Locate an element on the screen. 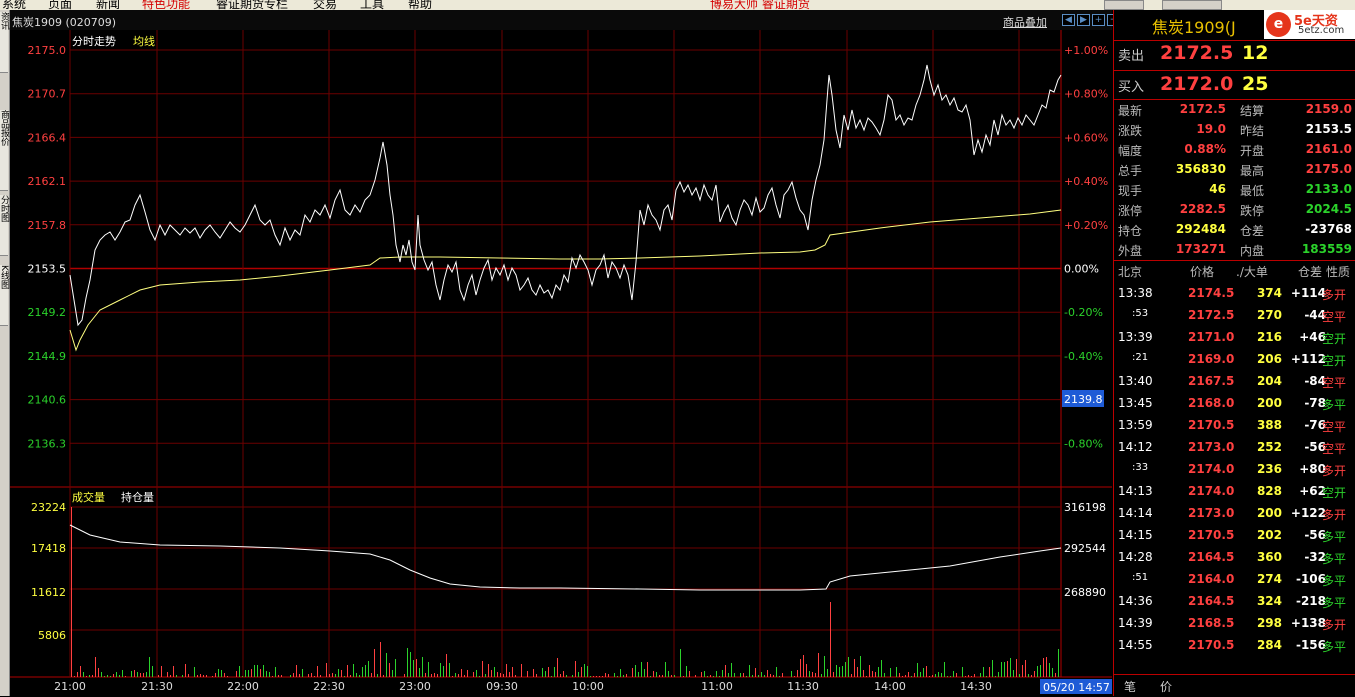 This screenshot has height=697, width=1355. price-tick-label: 2162.1 is located at coordinates (47, 181).